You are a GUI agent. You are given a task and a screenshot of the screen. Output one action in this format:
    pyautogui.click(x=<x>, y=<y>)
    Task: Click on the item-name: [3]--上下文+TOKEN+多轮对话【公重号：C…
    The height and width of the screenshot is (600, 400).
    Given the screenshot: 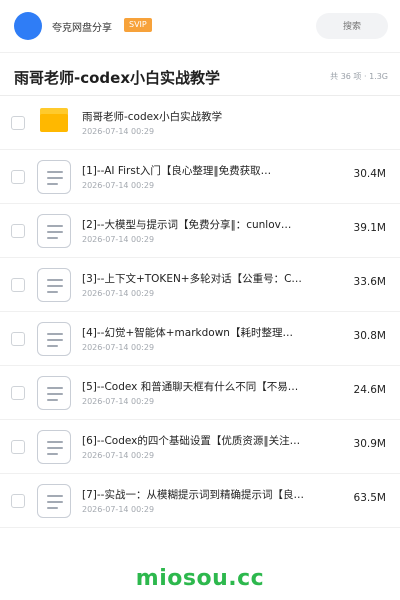 What is the action you would take?
    pyautogui.click(x=192, y=279)
    